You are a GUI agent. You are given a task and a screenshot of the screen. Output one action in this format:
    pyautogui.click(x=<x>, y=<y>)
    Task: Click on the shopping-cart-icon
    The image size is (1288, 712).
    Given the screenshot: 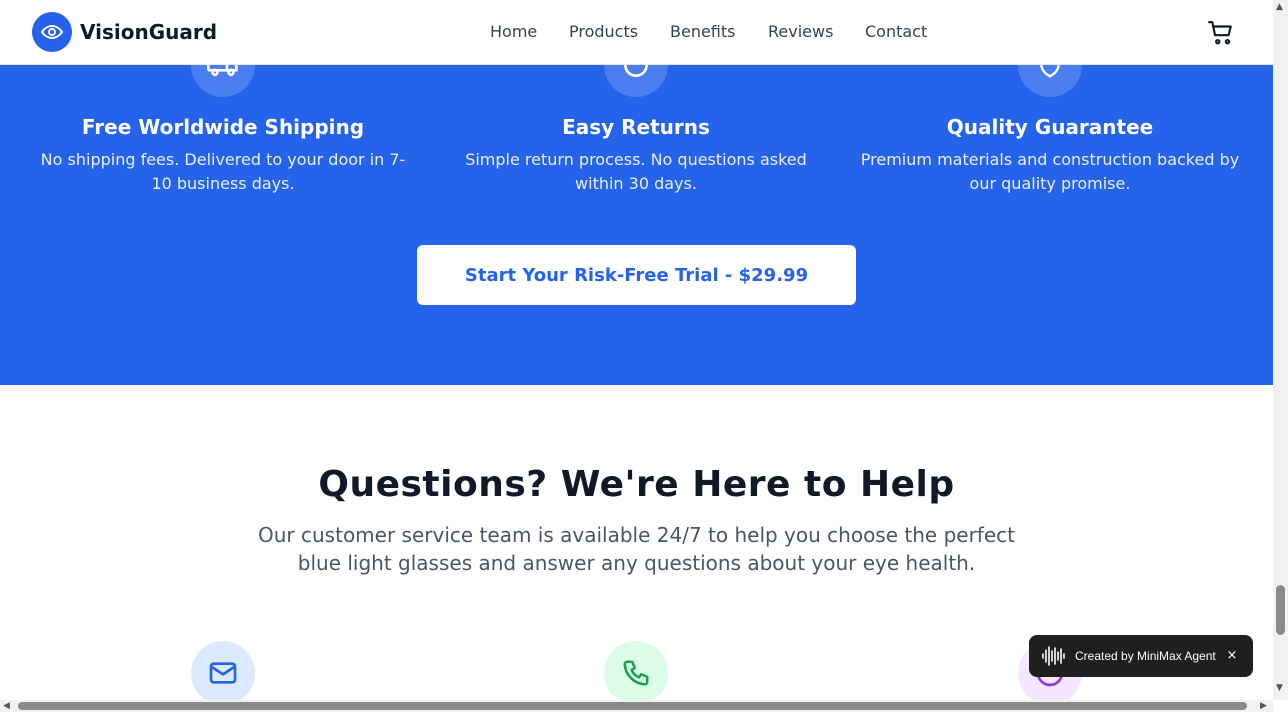 What is the action you would take?
    pyautogui.click(x=1221, y=33)
    